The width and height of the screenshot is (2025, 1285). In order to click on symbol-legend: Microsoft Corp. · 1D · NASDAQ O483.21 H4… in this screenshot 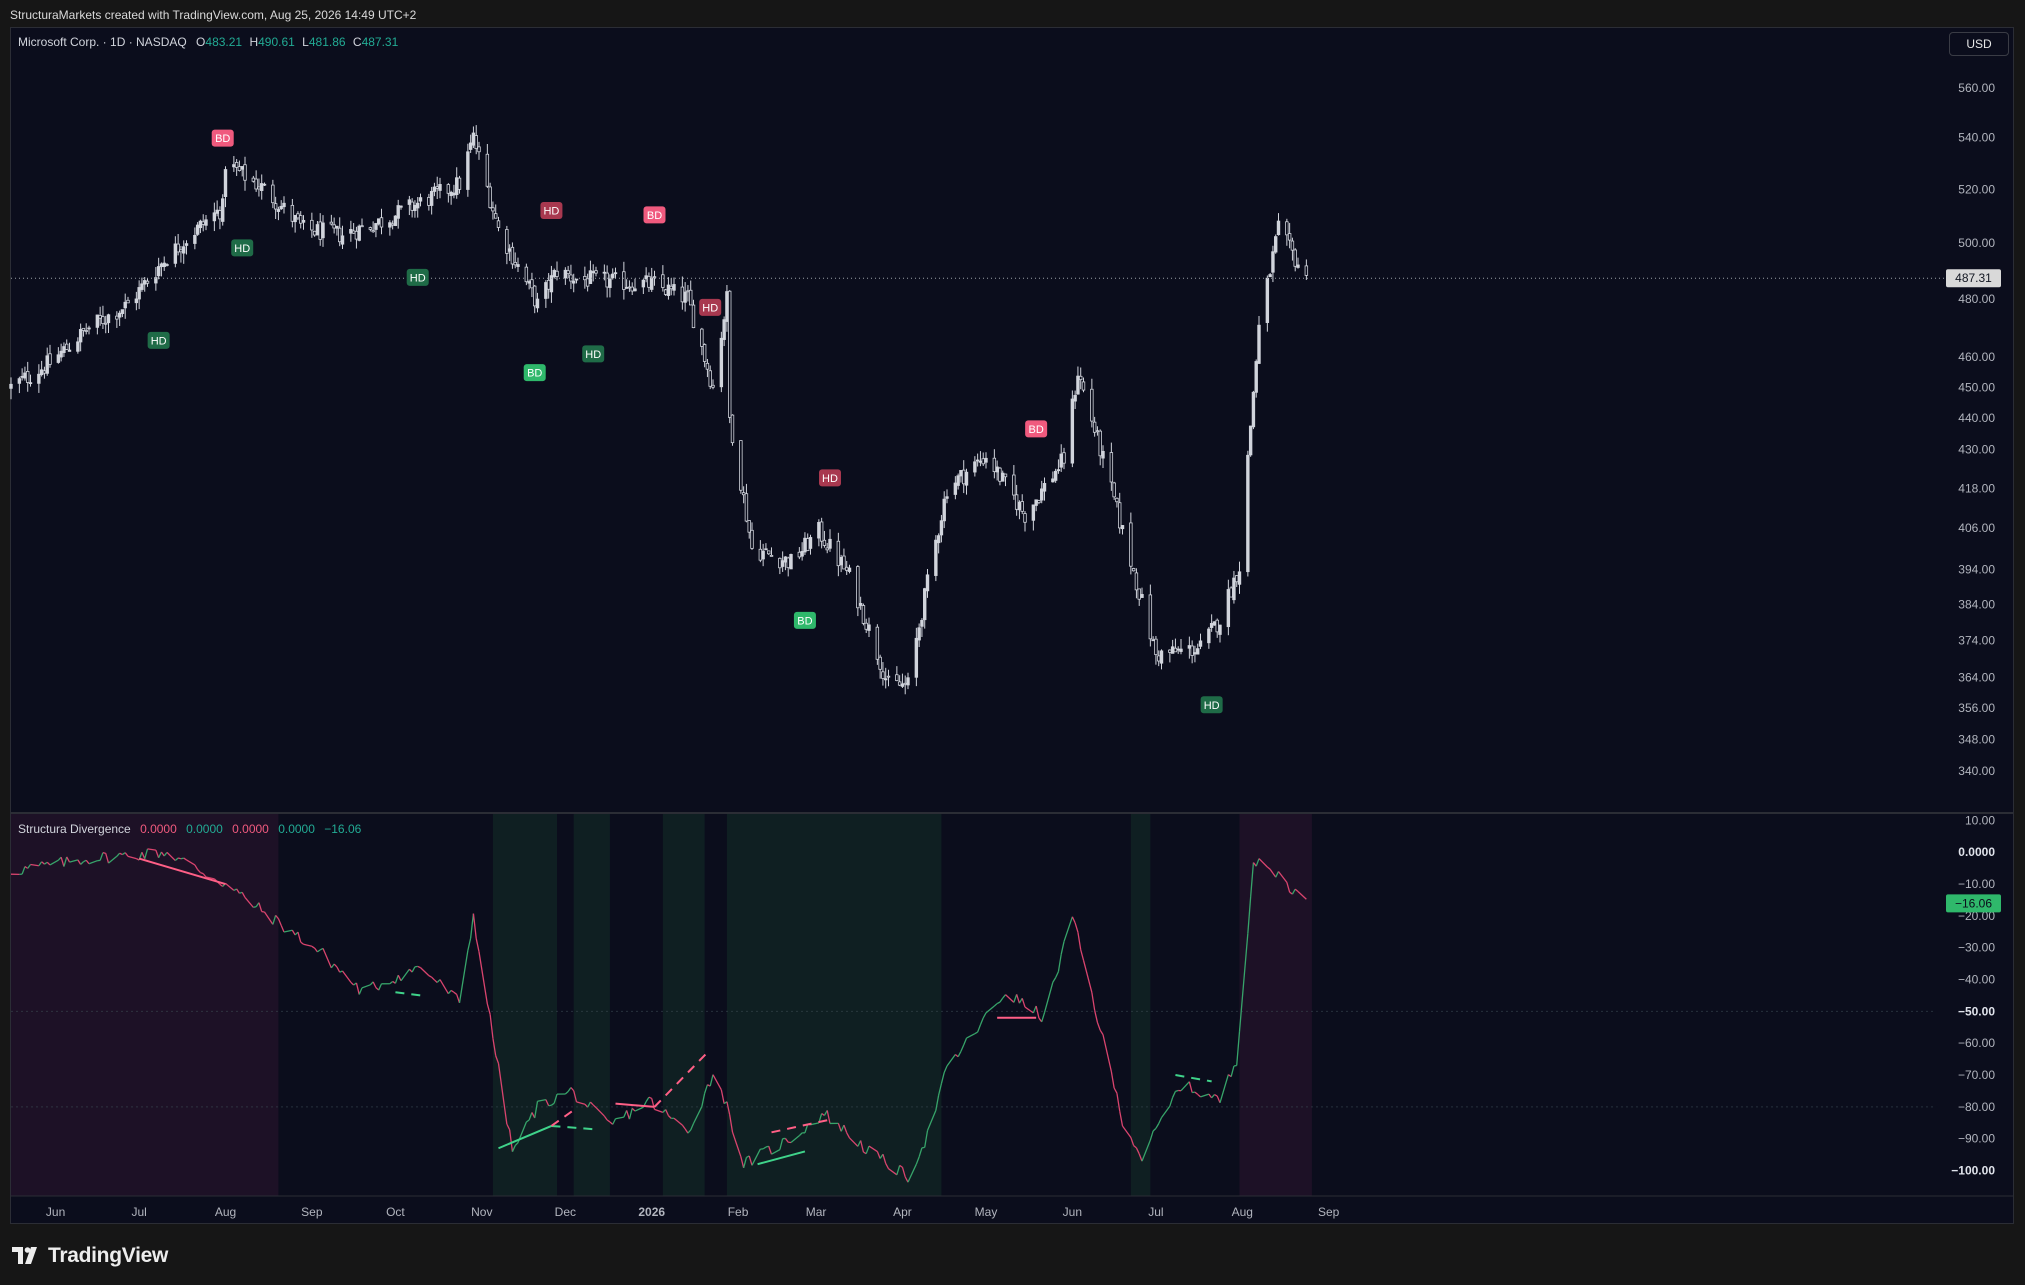, I will do `click(208, 42)`.